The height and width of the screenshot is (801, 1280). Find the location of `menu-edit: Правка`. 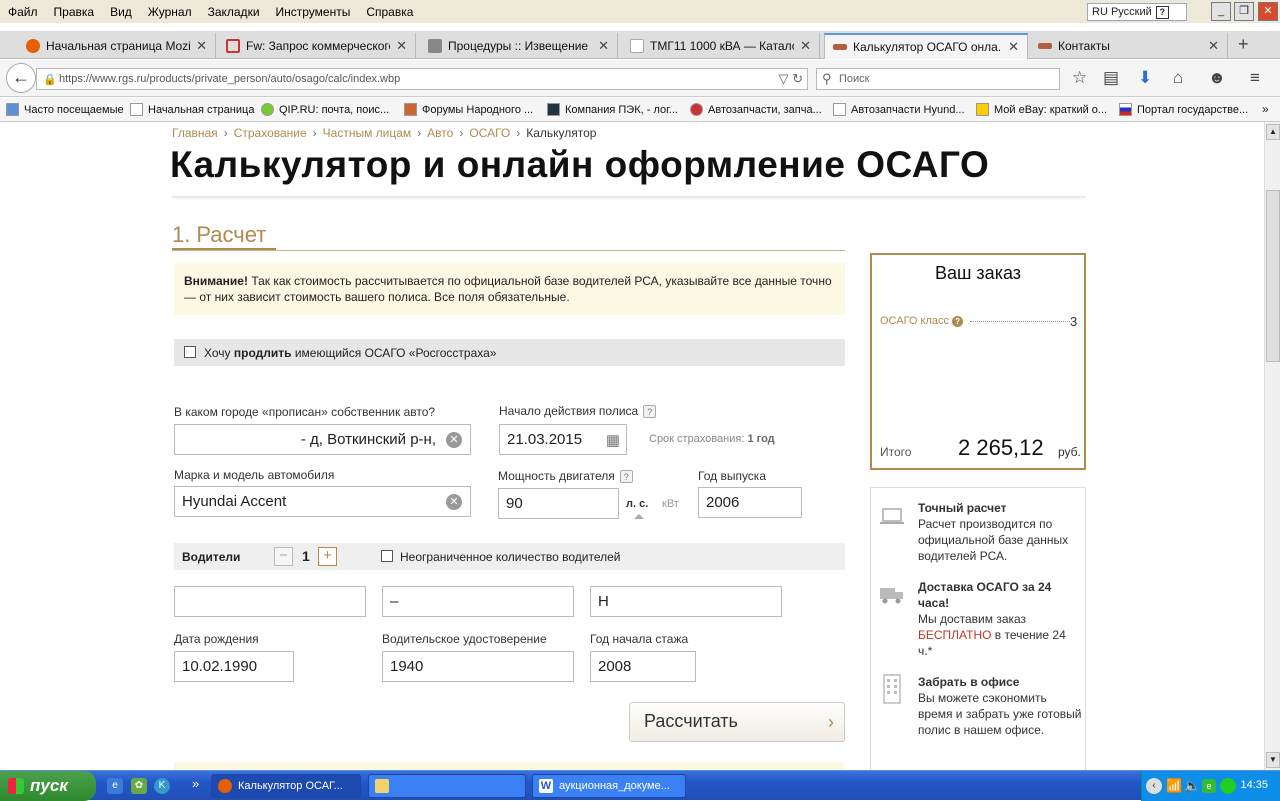

menu-edit: Правка is located at coordinates (74, 12).